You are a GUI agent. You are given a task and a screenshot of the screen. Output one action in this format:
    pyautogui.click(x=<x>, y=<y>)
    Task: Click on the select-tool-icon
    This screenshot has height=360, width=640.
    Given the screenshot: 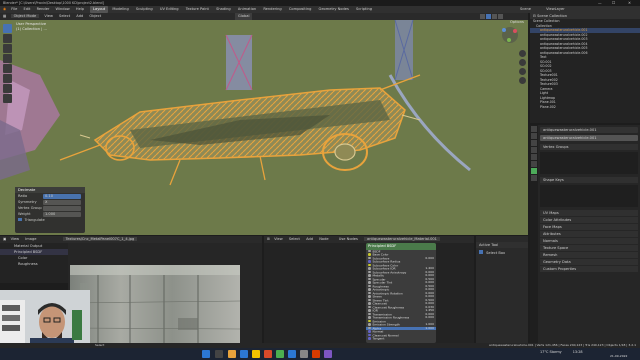 What is the action you would take?
    pyautogui.click(x=7, y=28)
    